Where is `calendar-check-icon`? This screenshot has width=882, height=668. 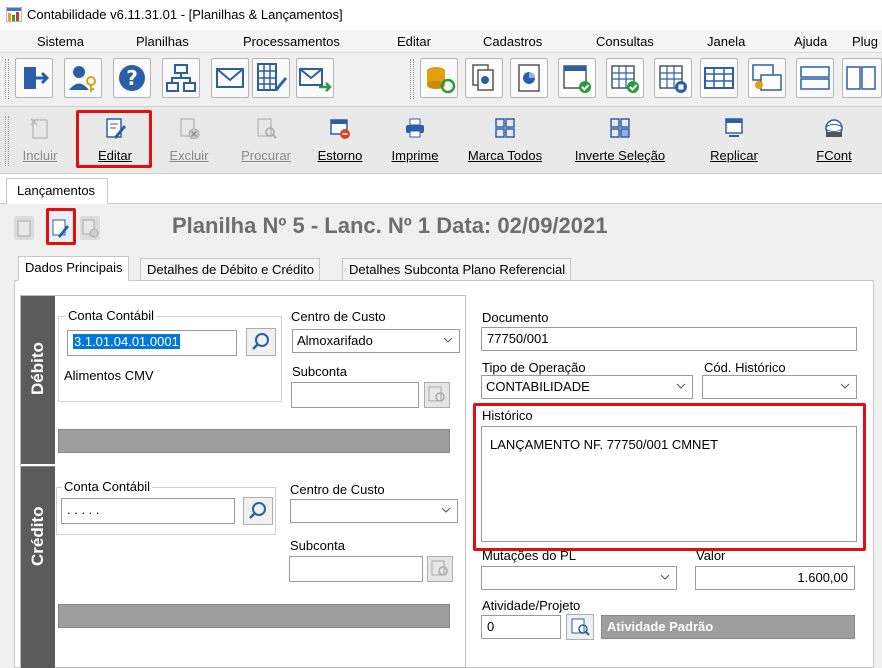
calendar-check-icon is located at coordinates (577, 79).